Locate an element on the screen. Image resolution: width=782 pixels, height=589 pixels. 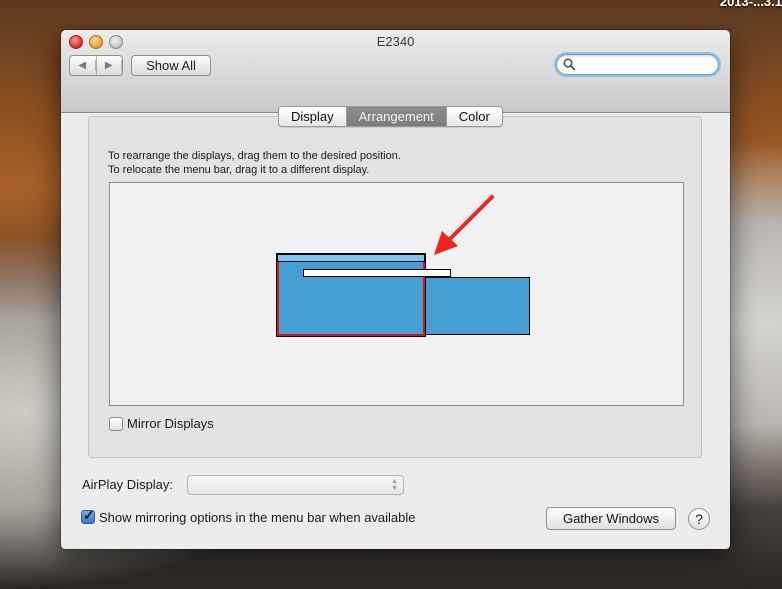
forward-button: ▶ is located at coordinates (109, 65).